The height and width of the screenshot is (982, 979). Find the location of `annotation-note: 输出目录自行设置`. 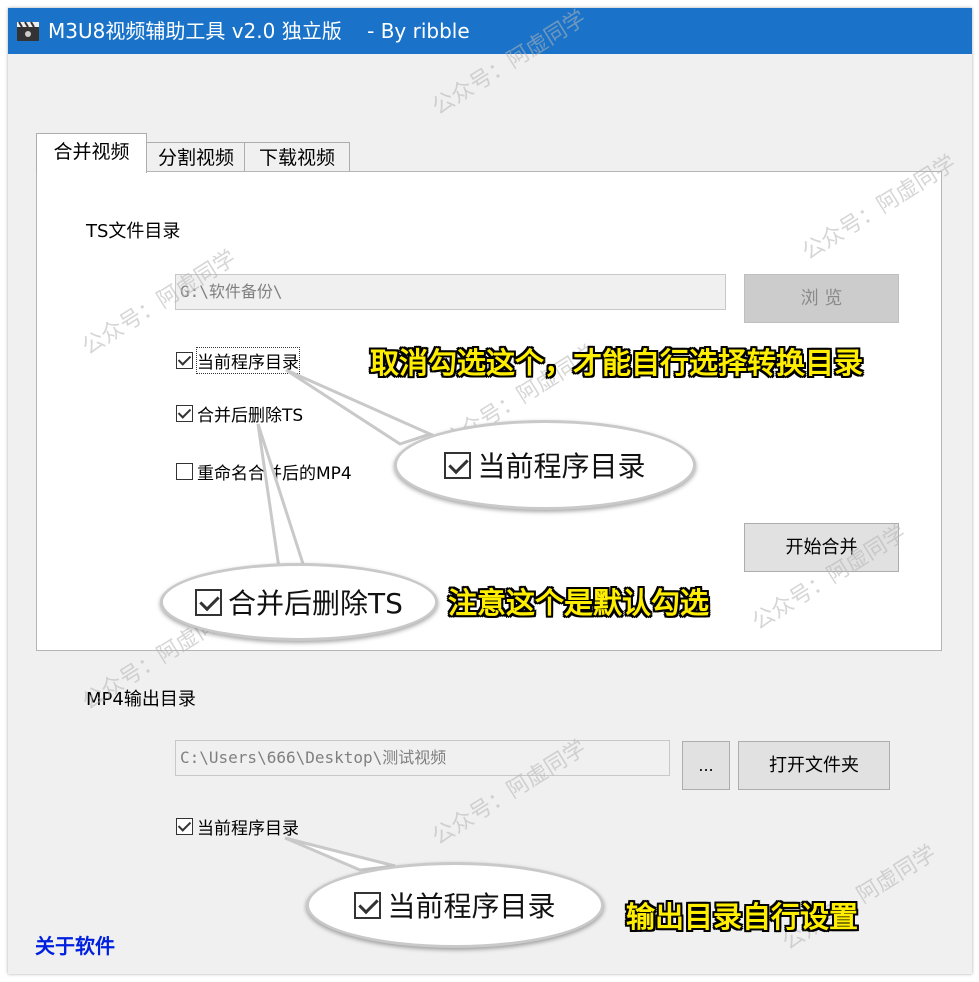

annotation-note: 输出目录自行设置 is located at coordinates (742, 917).